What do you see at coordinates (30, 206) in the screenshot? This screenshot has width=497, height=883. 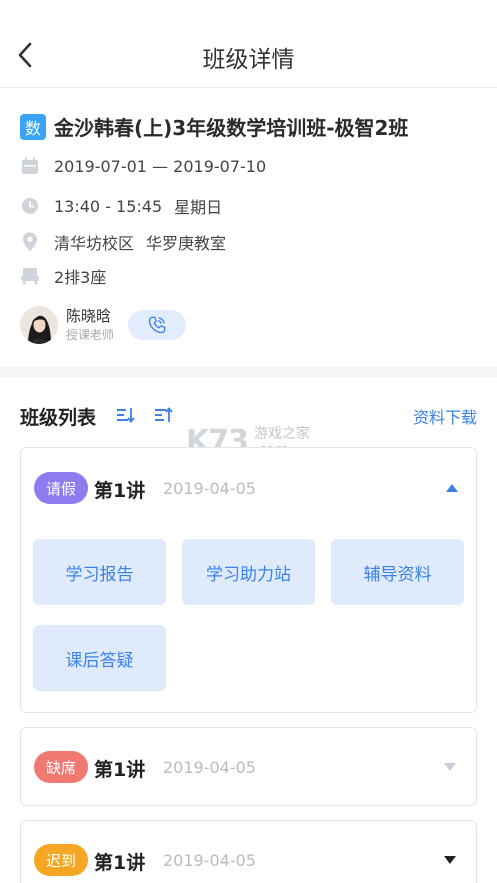 I see `clock-icon` at bounding box center [30, 206].